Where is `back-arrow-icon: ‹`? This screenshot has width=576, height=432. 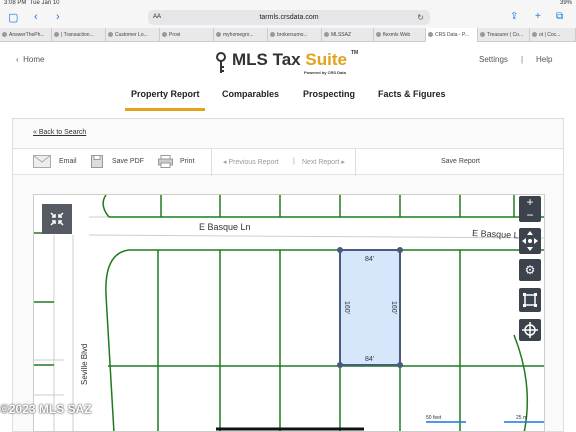 back-arrow-icon: ‹ is located at coordinates (36, 17).